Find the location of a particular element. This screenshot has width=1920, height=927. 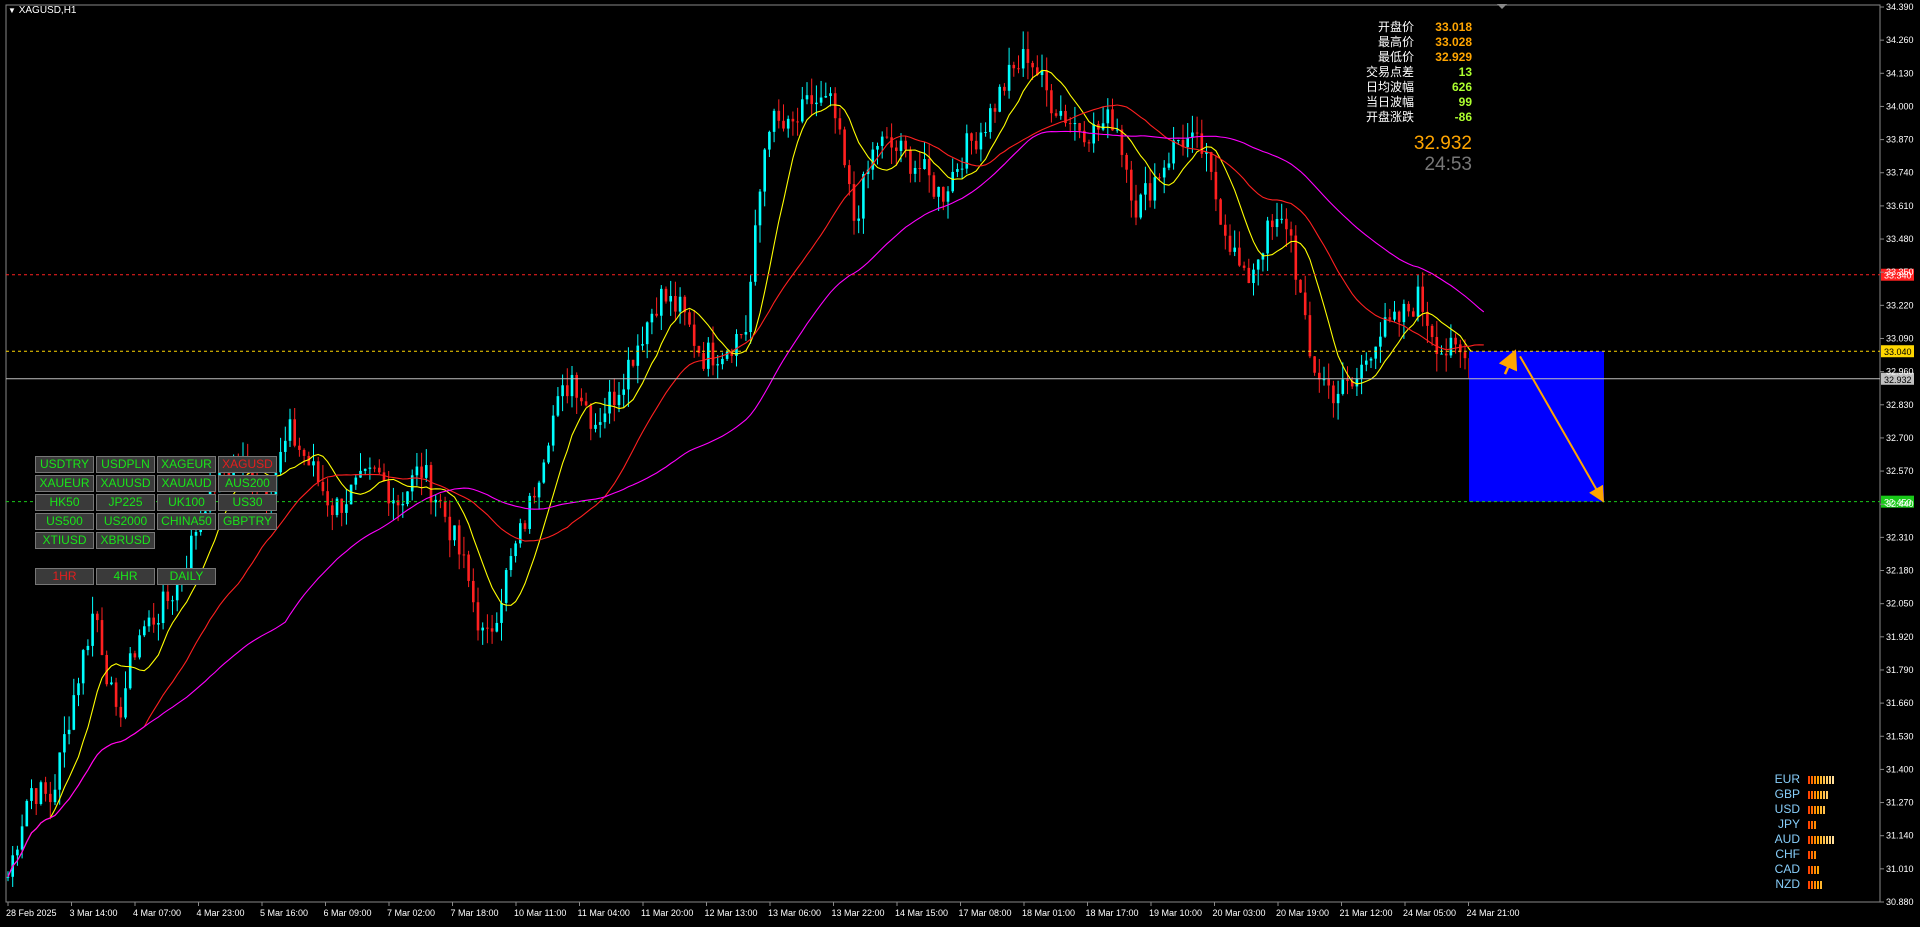

symbol-button-usdpln: USDPLN is located at coordinates (125, 464).